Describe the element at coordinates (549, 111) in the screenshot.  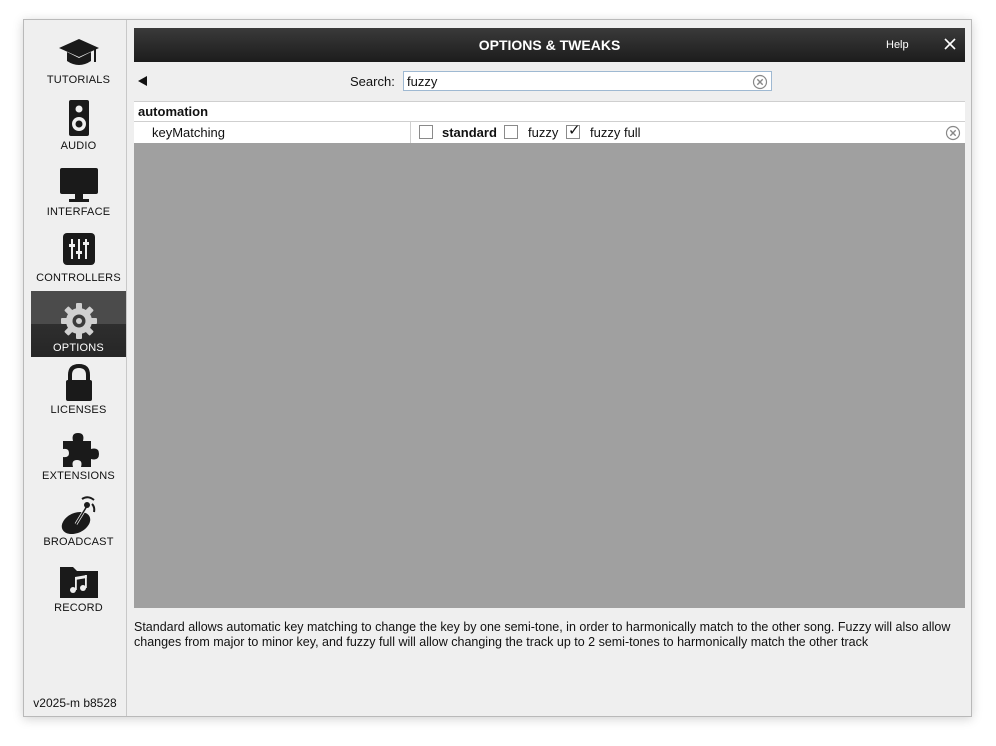
I see `group-header: automation` at that location.